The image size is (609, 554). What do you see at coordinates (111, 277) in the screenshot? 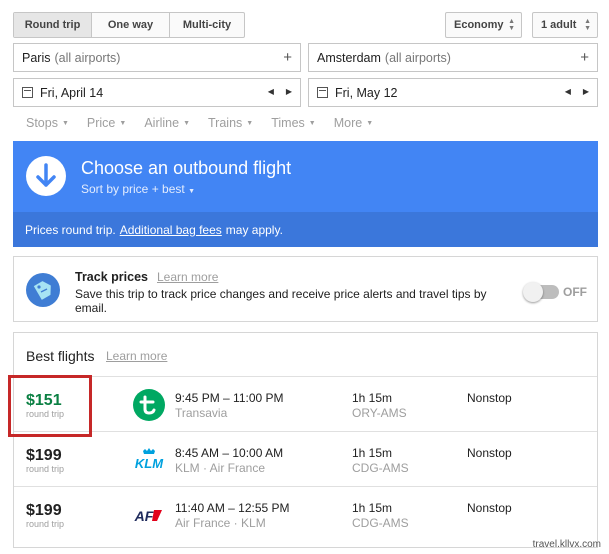
I see `track-prices-title: Track prices` at bounding box center [111, 277].